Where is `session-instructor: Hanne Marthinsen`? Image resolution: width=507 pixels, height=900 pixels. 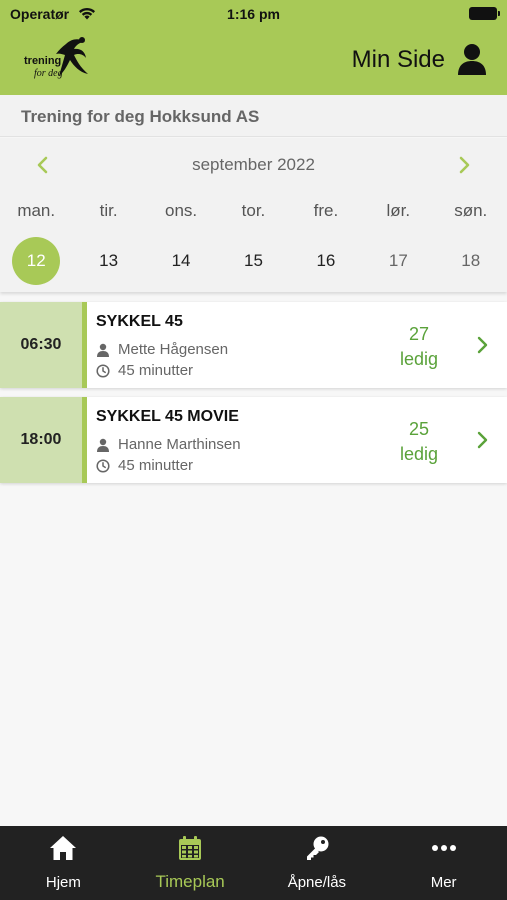
session-instructor: Hanne Marthinsen is located at coordinates (168, 444).